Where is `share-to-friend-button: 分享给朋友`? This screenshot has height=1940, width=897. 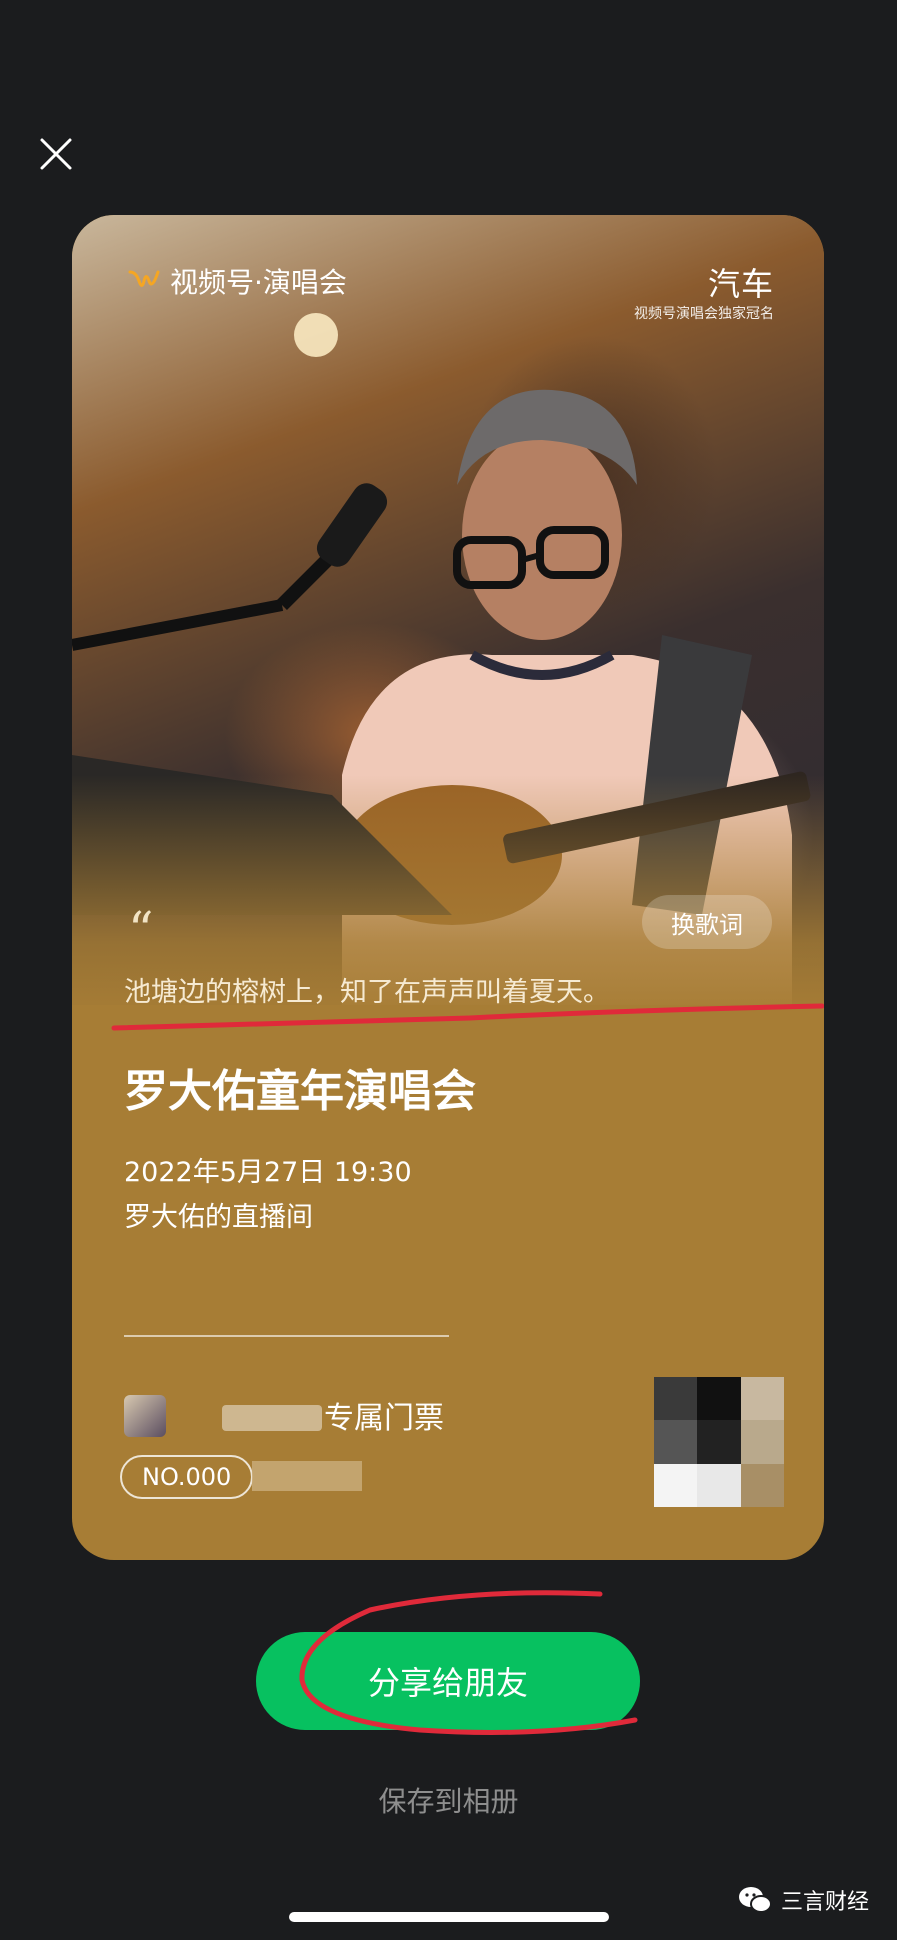
share-to-friend-button: 分享给朋友 is located at coordinates (448, 1681).